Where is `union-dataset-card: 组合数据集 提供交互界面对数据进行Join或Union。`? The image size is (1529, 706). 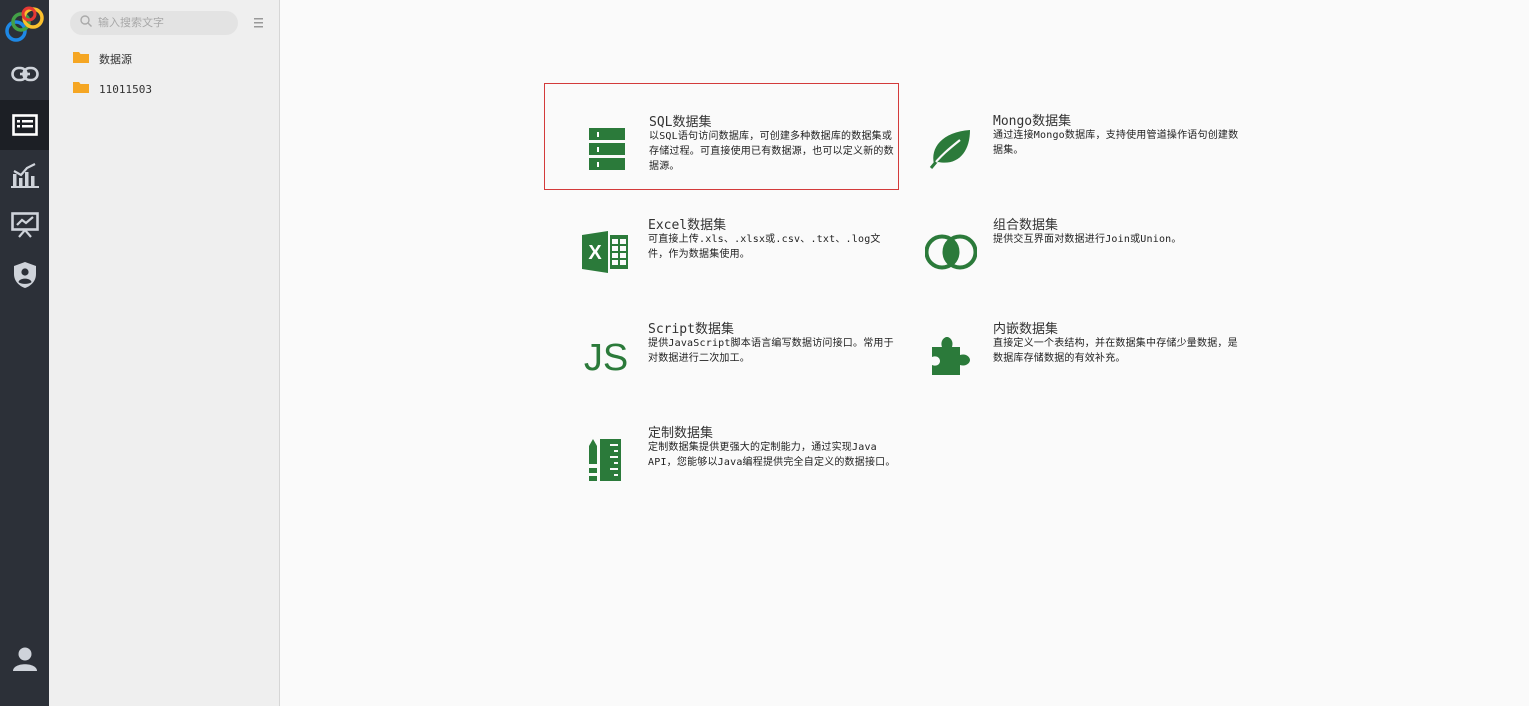 union-dataset-card: 组合数据集 提供交互界面对数据进行Join或Union。 is located at coordinates (1066, 240).